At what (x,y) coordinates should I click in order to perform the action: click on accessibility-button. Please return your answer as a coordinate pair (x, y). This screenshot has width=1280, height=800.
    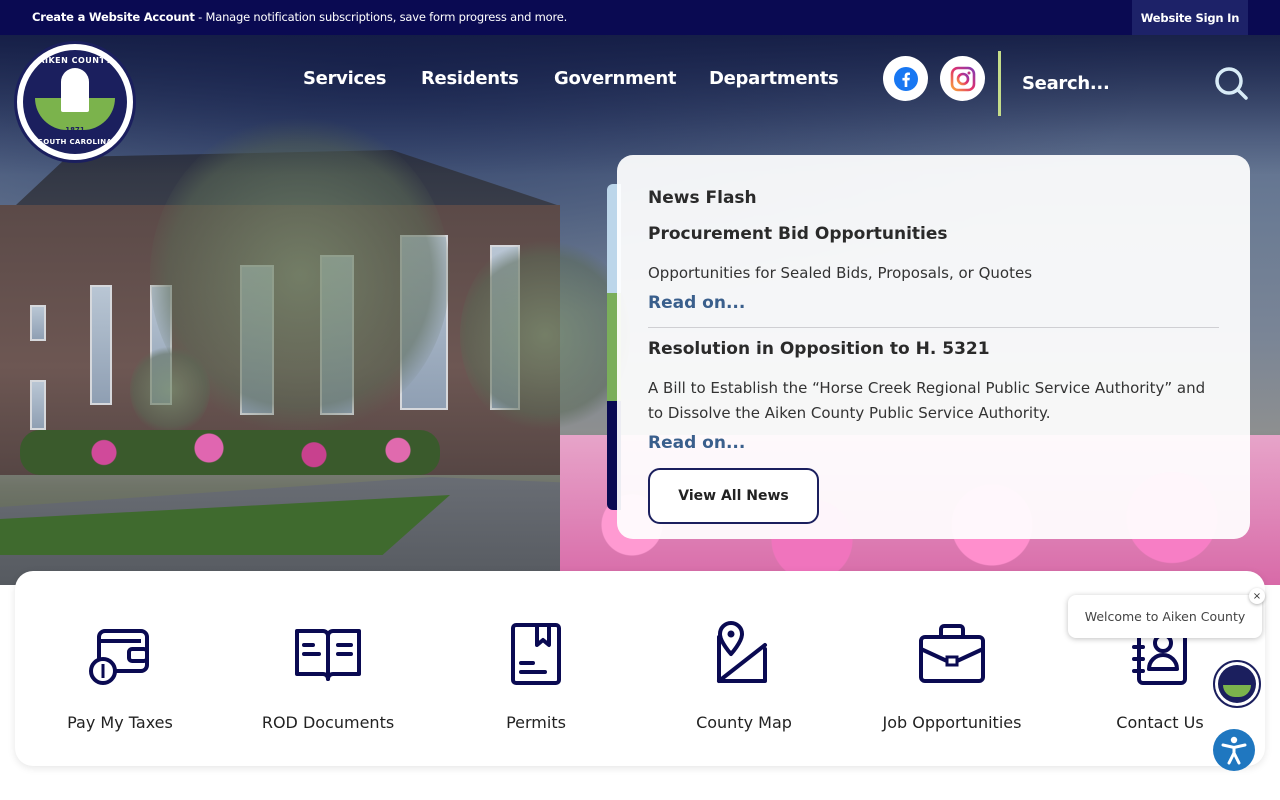
    Looking at the image, I should click on (1234, 750).